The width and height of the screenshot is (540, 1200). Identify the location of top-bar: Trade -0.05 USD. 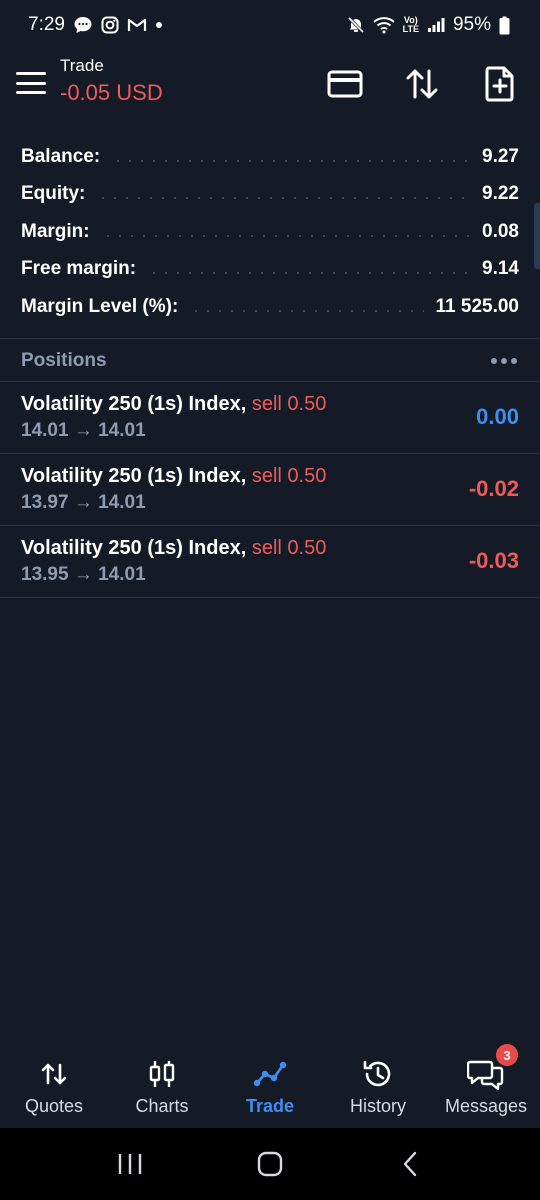
(270, 84).